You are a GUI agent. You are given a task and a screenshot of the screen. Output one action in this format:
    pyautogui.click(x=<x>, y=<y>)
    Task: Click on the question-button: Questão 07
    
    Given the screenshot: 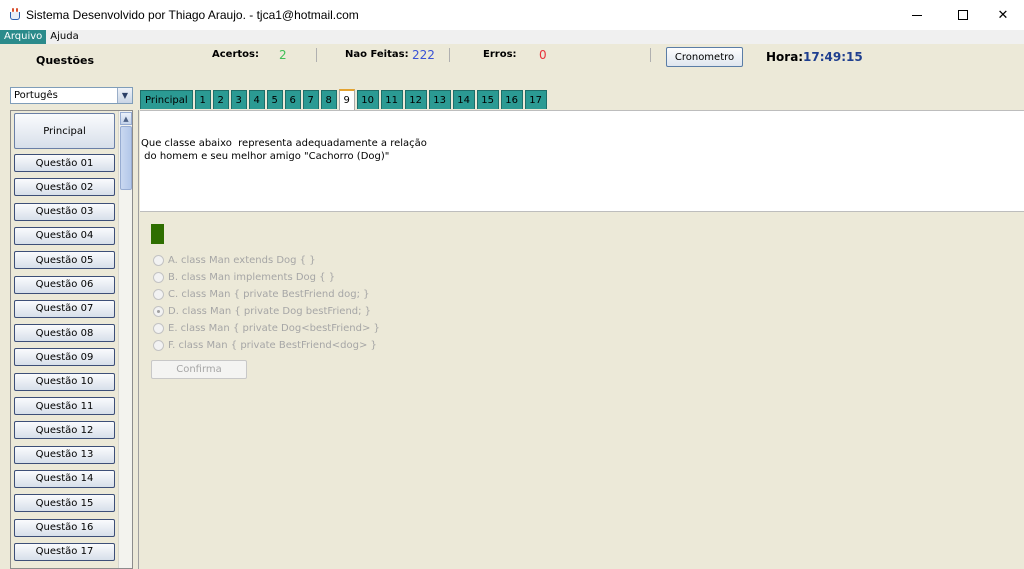 What is the action you would take?
    pyautogui.click(x=64, y=308)
    